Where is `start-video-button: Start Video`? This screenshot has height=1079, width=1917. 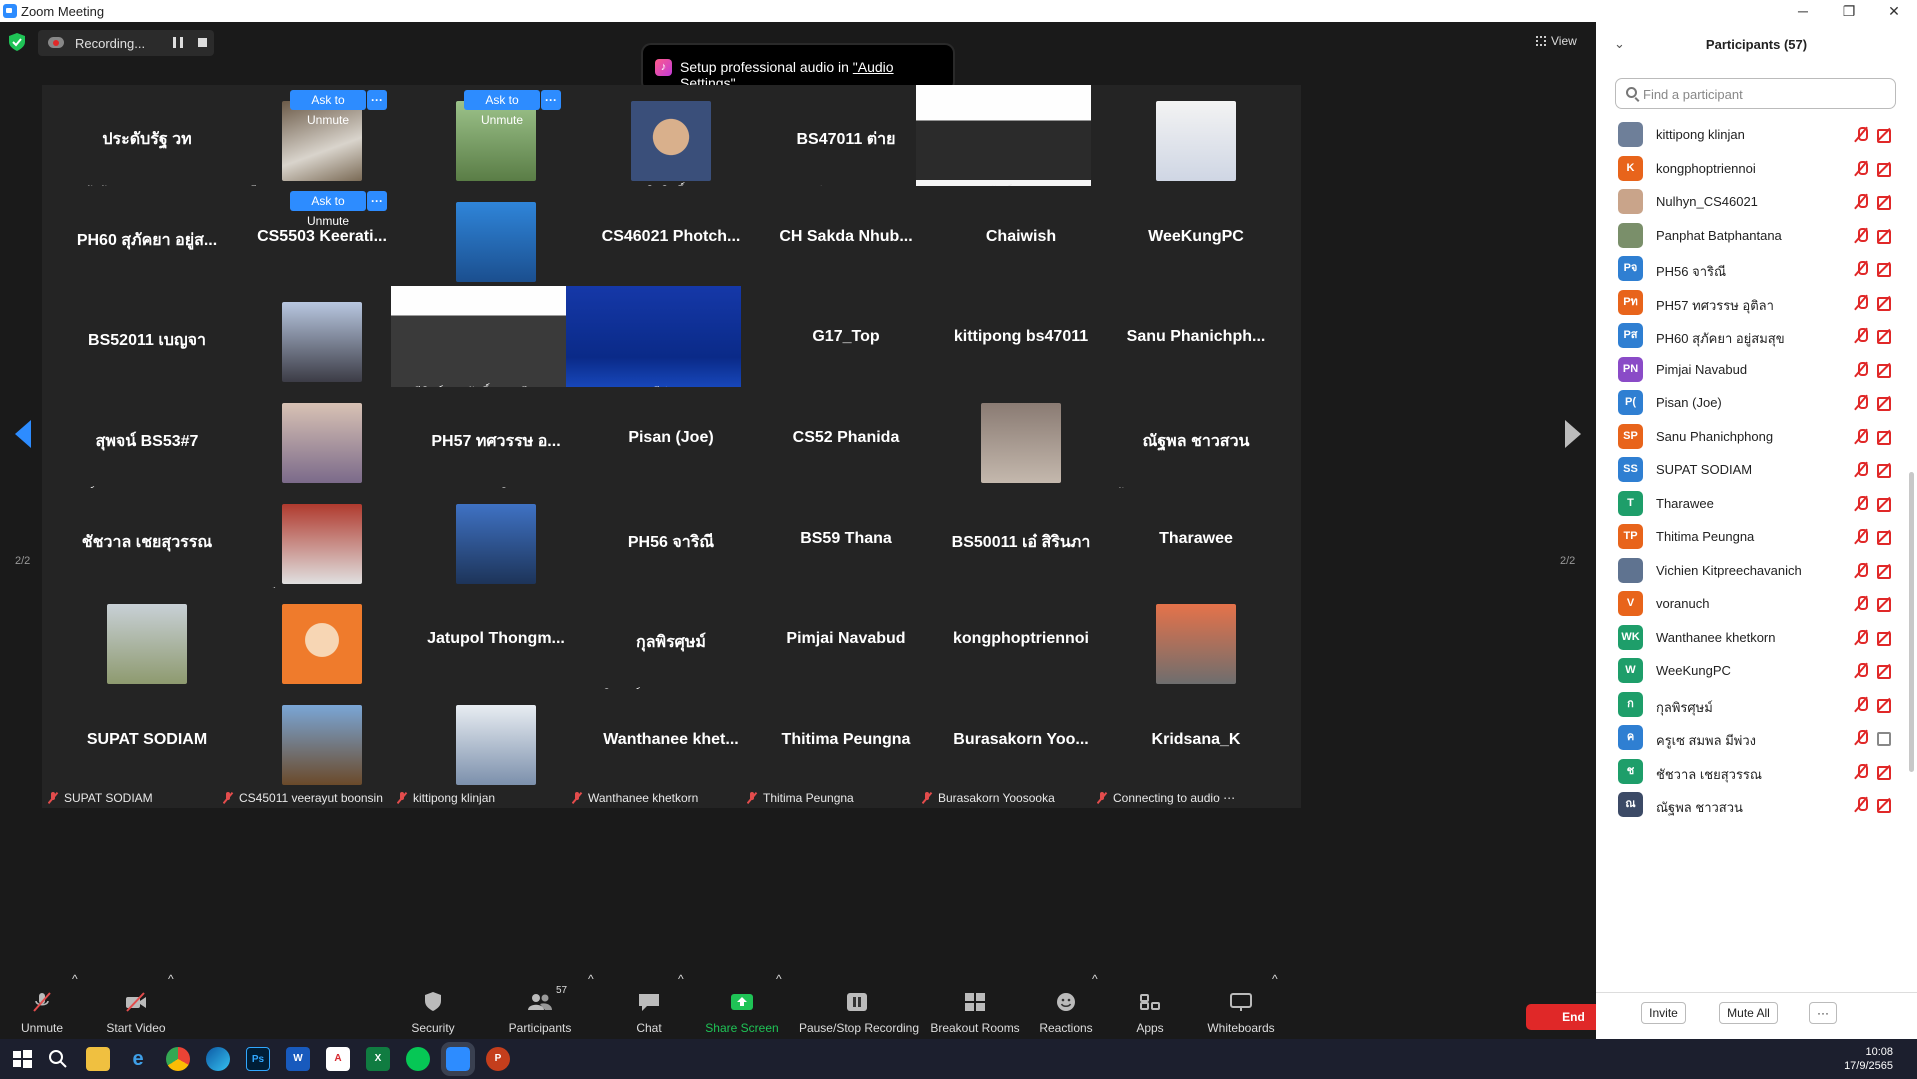
start-video-button: Start Video is located at coordinates (136, 1005).